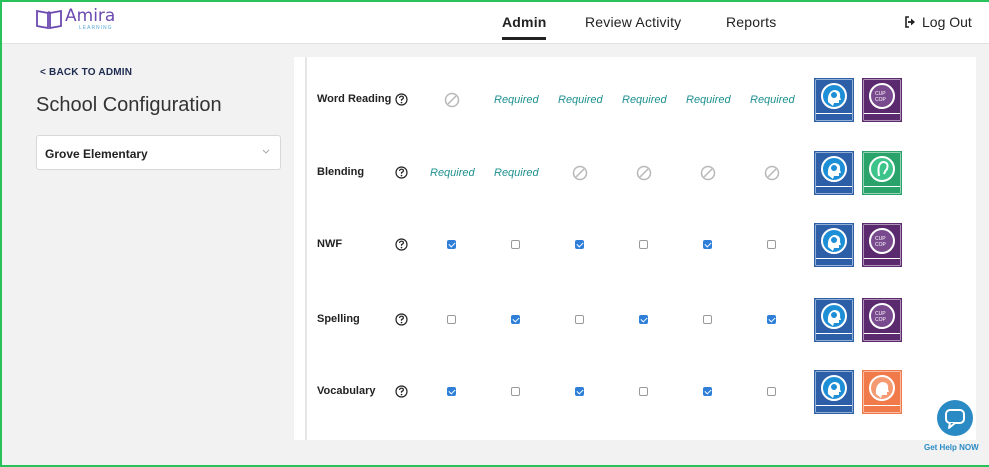 The width and height of the screenshot is (989, 467). I want to click on logout-icon, so click(910, 22).